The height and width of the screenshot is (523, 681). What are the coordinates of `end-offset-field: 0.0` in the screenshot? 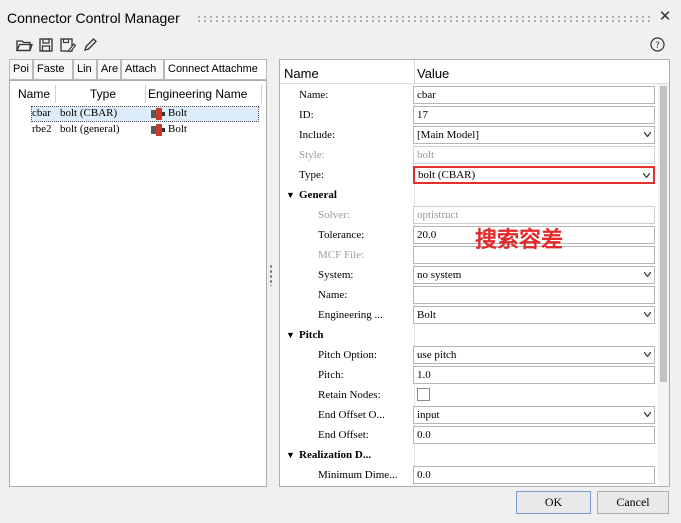 It's located at (534, 435).